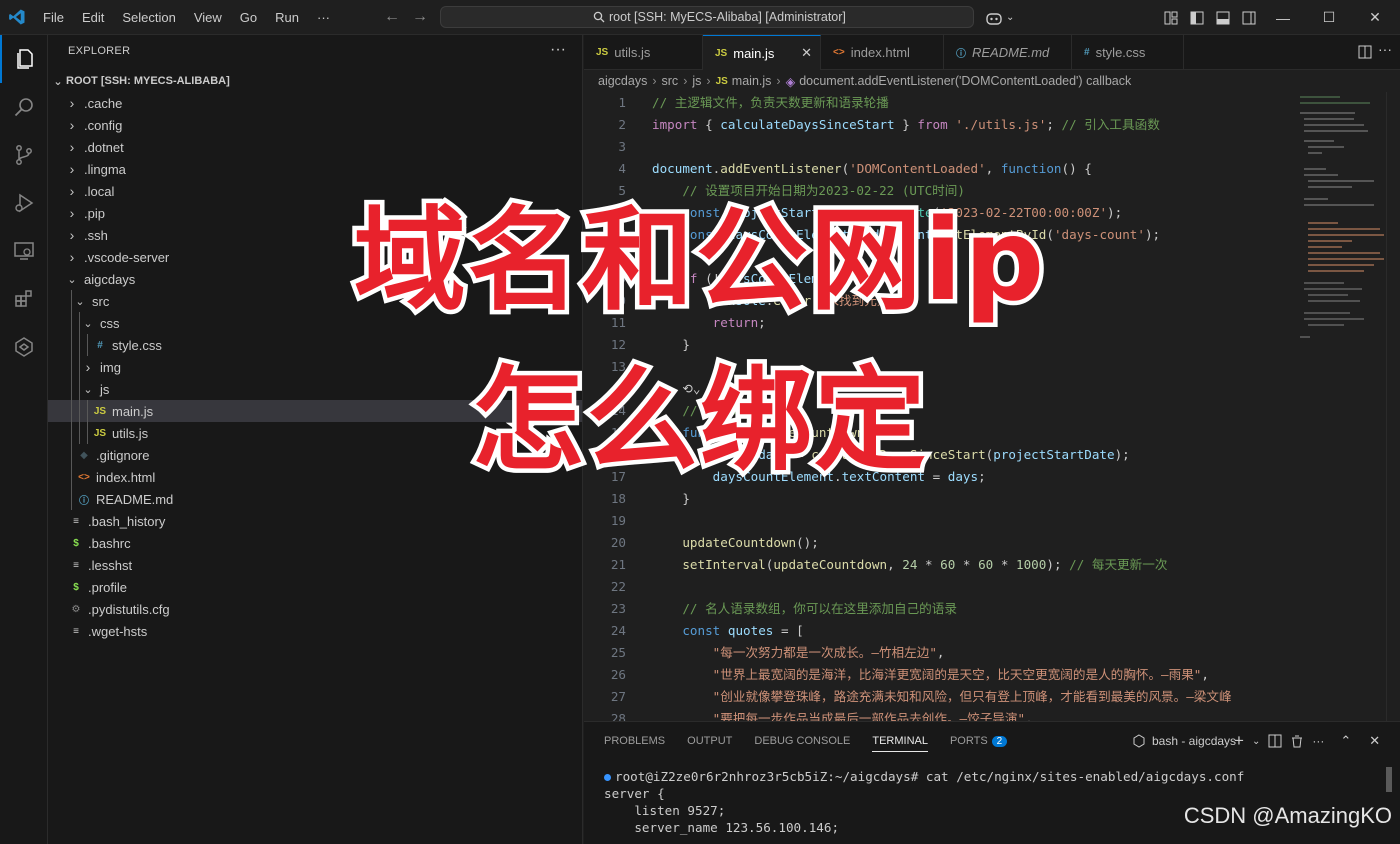 This screenshot has height=844, width=1400. Describe the element at coordinates (752, 81) in the screenshot. I see `breadcrumb-file: main.js` at that location.